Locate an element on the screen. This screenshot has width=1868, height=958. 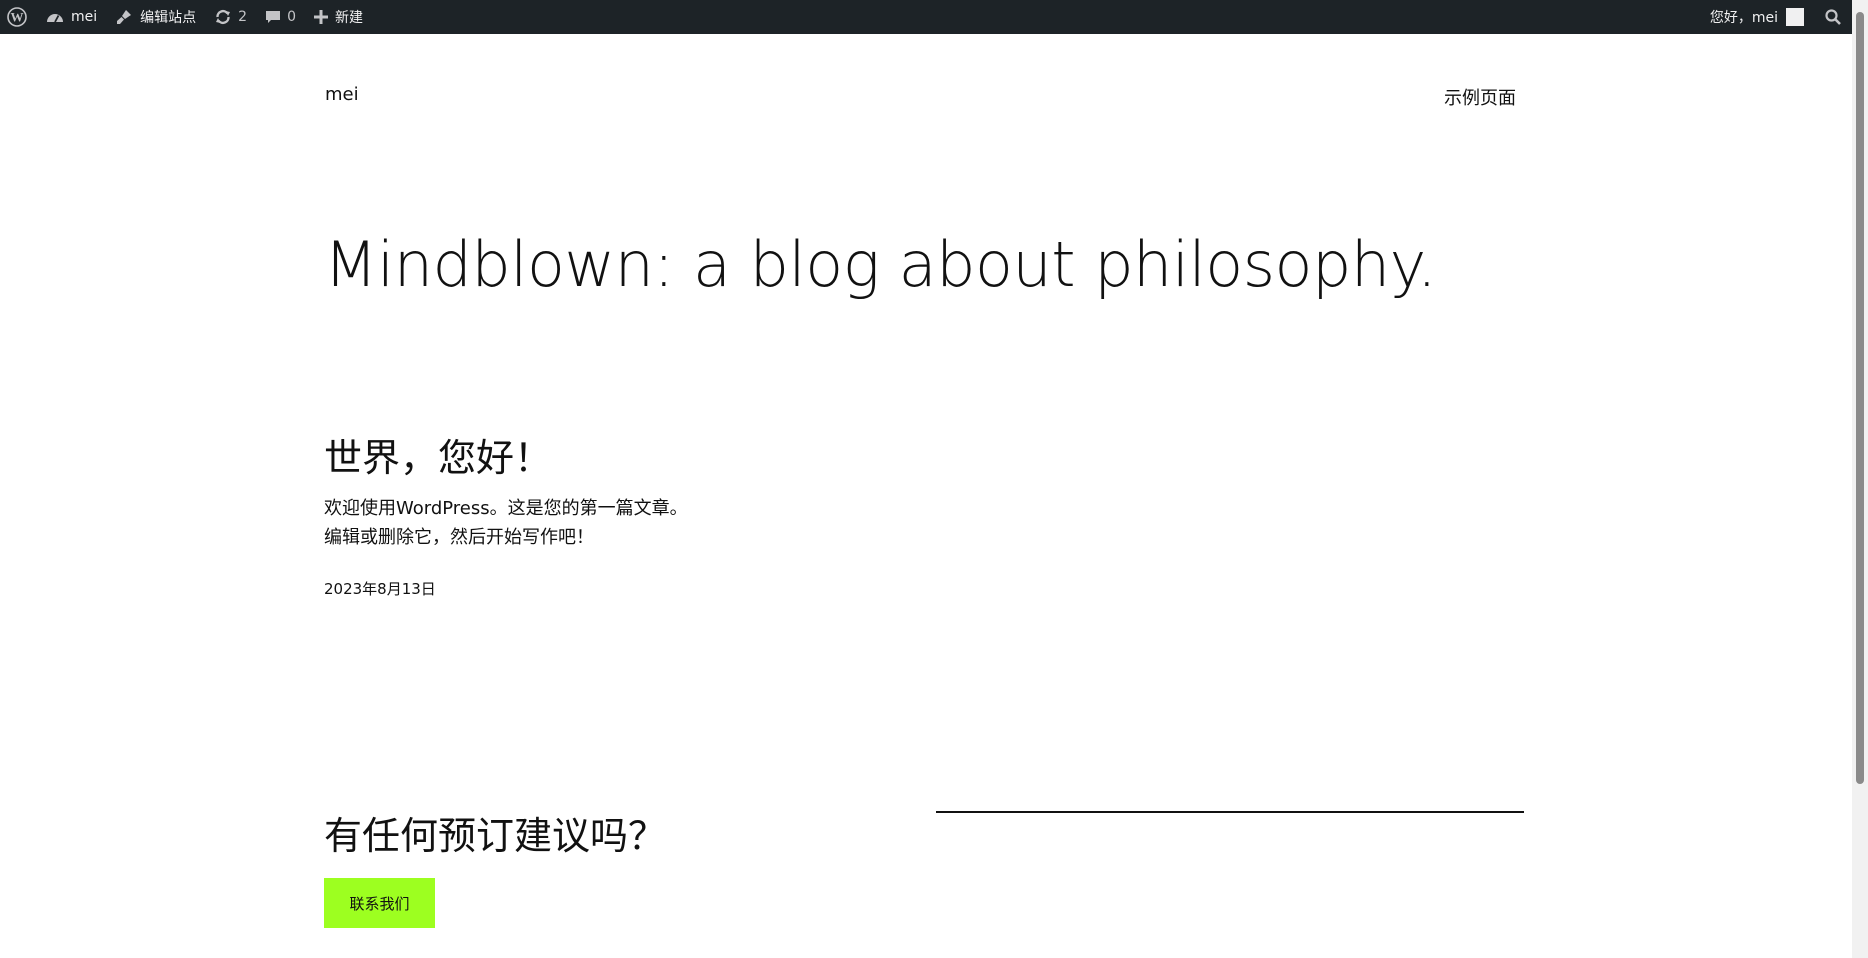
site-name-label: mei is located at coordinates (84, 17).